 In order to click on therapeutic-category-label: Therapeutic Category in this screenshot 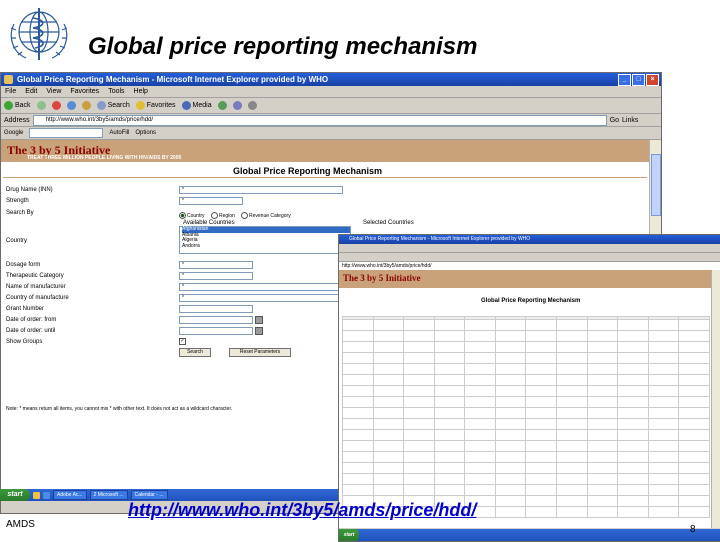, I will do `click(35, 276)`.